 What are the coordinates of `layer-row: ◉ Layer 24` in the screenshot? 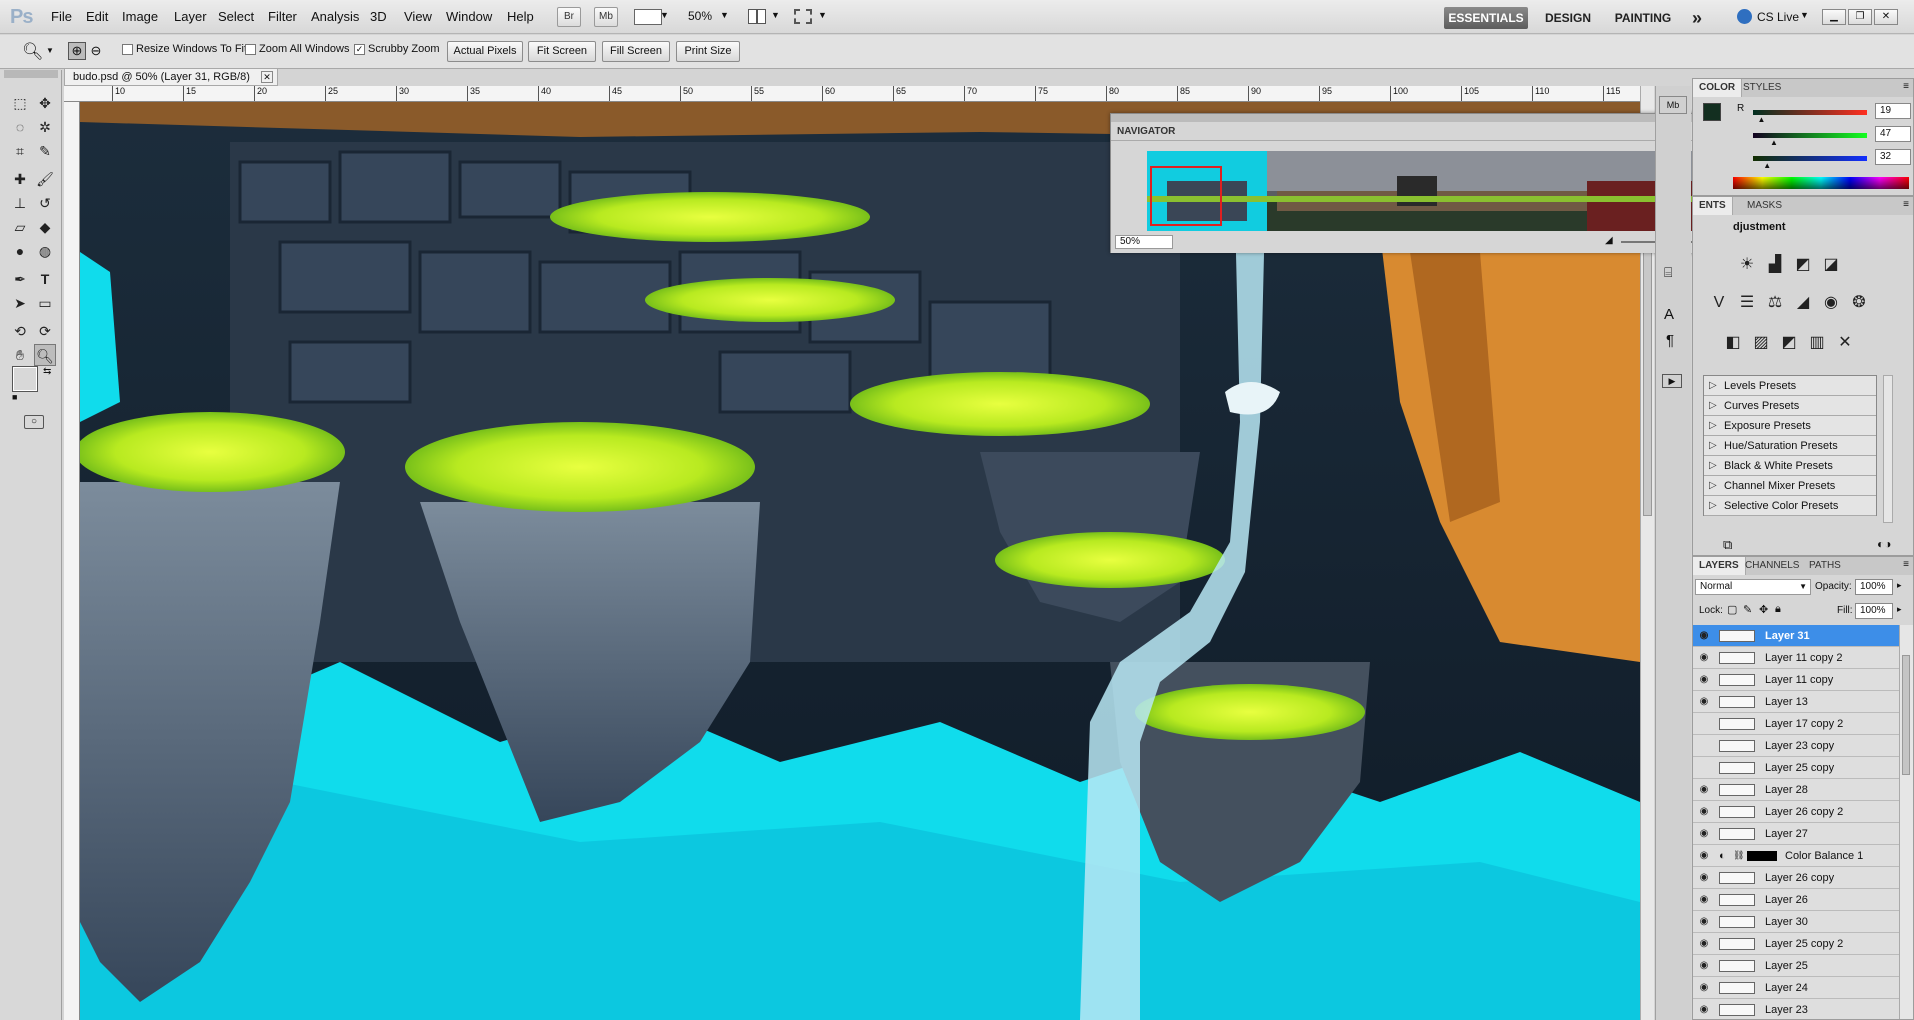 It's located at (1796, 988).